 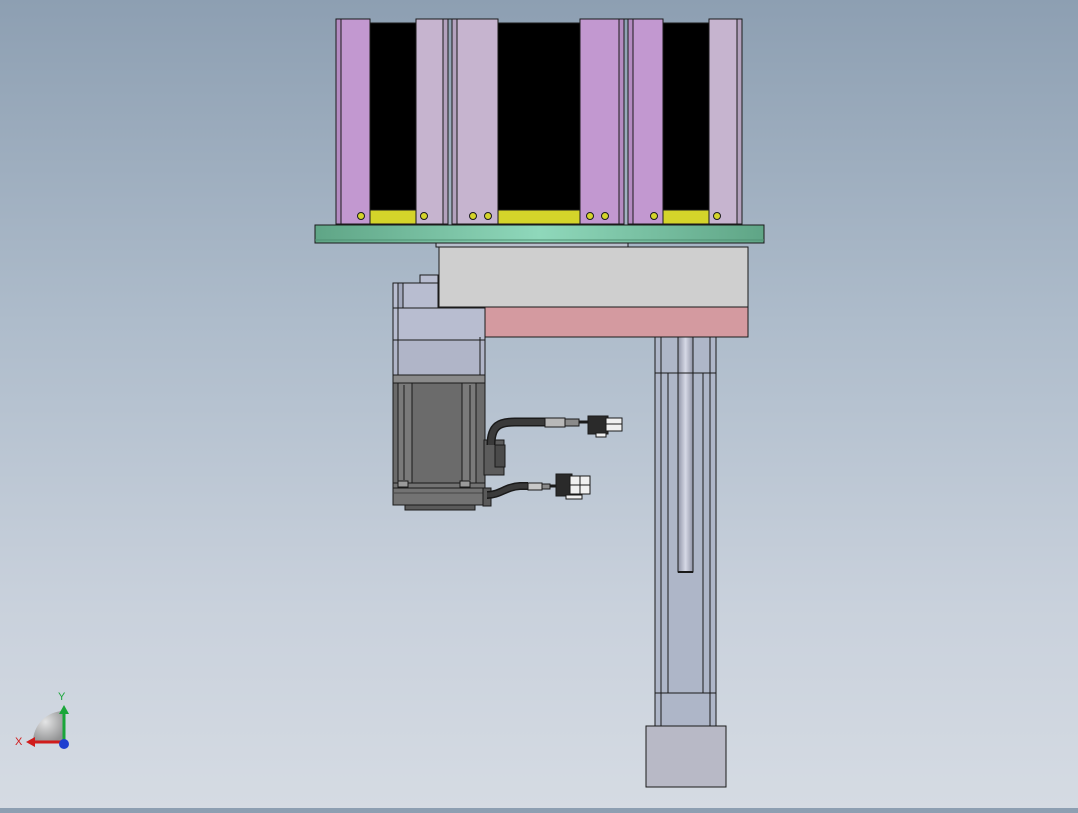 I want to click on z-axis-dot, so click(x=64, y=744).